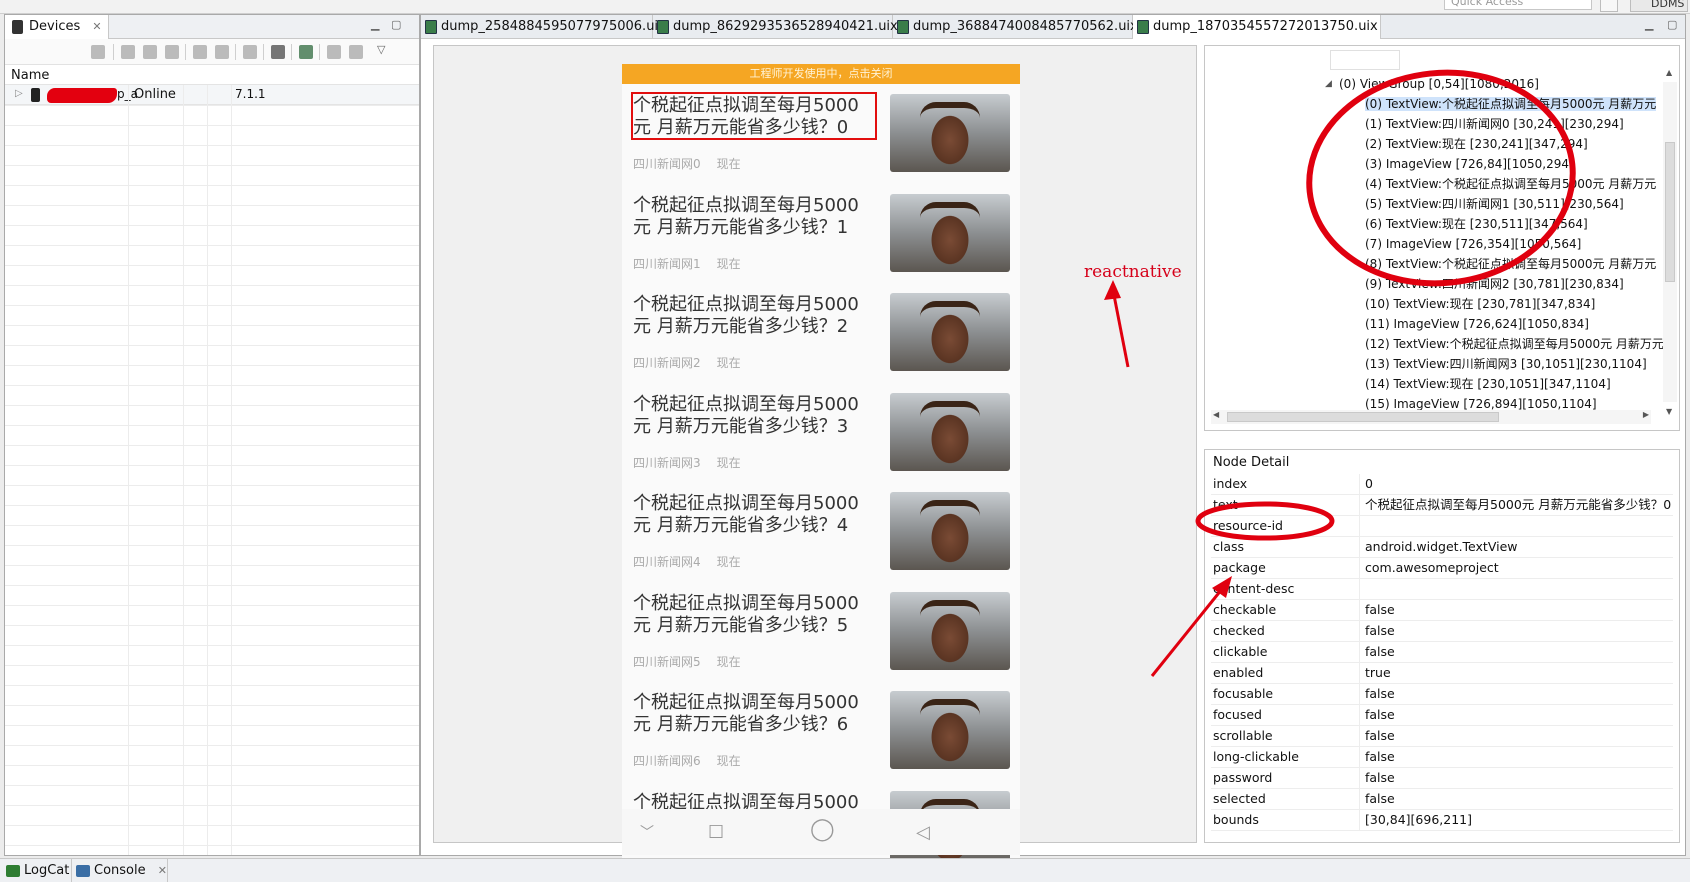 The image size is (1690, 882). Describe the element at coordinates (1609, 6) in the screenshot. I see `open-perspective-button` at that location.